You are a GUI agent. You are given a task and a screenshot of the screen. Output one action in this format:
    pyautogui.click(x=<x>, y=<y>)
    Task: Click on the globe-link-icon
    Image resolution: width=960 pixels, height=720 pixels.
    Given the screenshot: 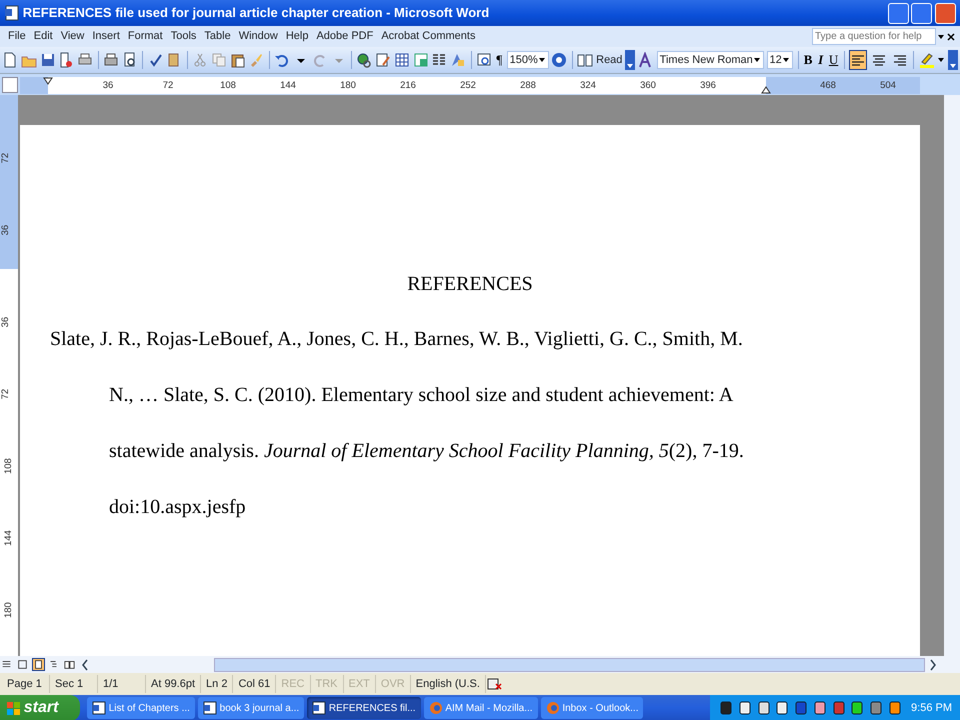 What is the action you would take?
    pyautogui.click(x=364, y=60)
    